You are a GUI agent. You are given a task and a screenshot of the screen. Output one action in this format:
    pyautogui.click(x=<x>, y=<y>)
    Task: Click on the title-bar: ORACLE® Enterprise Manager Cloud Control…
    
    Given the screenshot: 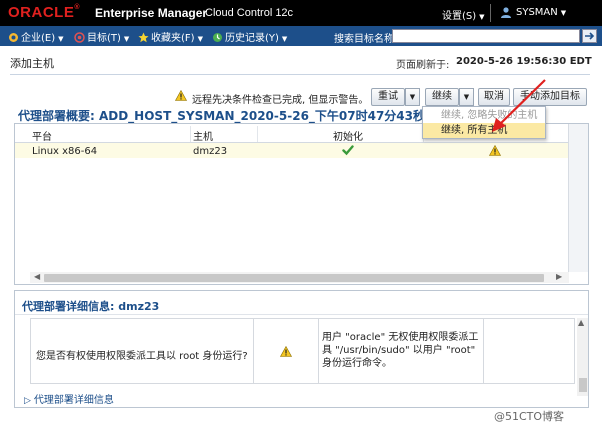 What is the action you would take?
    pyautogui.click(x=301, y=13)
    